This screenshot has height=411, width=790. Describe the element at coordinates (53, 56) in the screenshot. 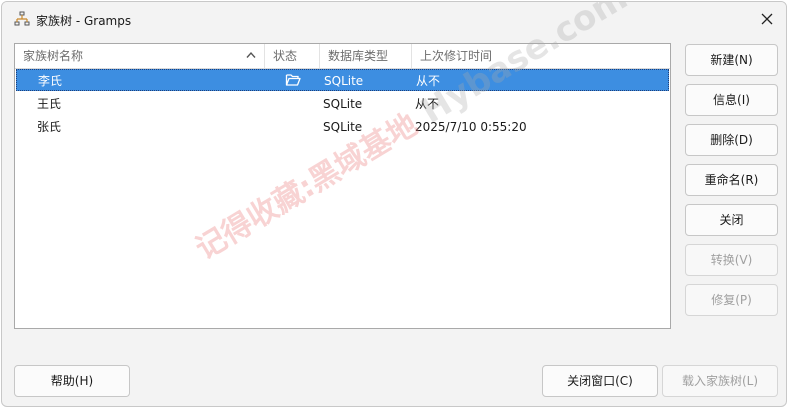

I see `column-header-name-label: 家族树名称` at that location.